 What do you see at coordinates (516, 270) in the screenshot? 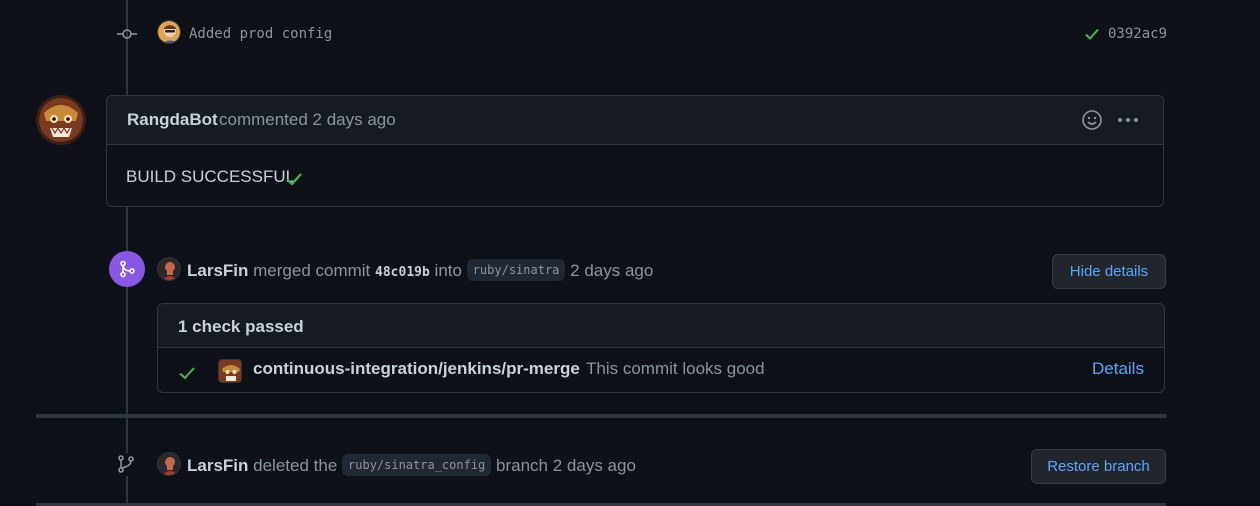
I see `target-branch: ruby/sinatra` at bounding box center [516, 270].